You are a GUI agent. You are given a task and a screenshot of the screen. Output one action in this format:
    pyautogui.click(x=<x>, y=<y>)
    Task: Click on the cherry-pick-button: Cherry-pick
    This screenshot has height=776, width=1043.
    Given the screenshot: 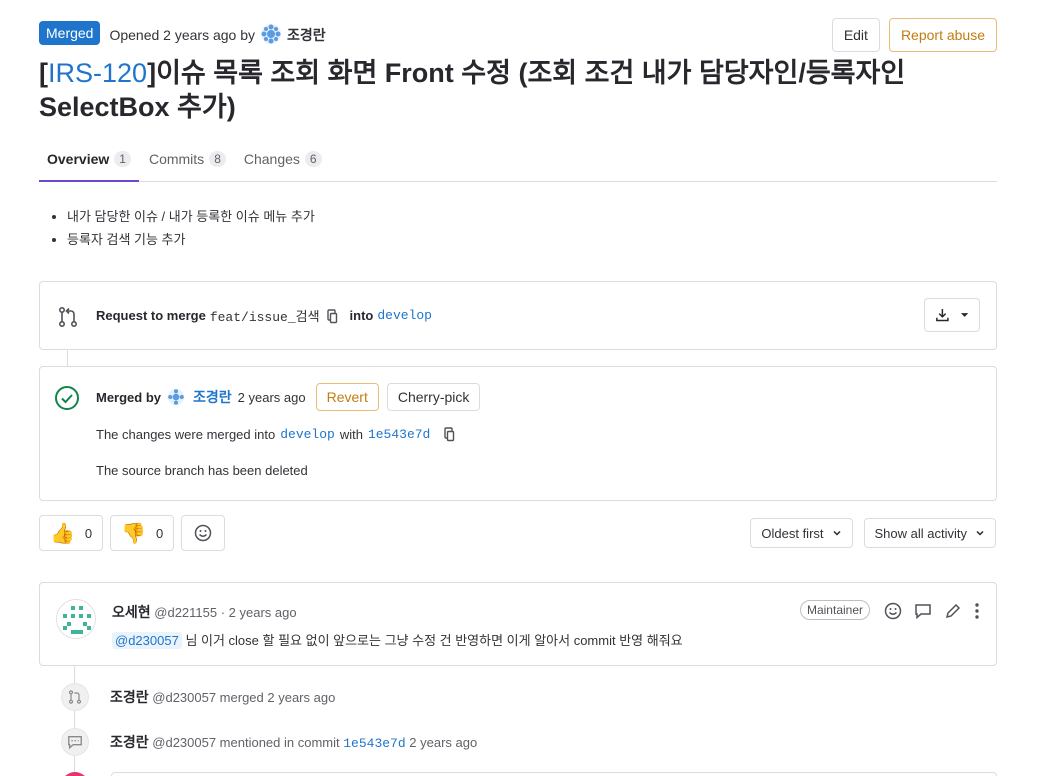 What is the action you would take?
    pyautogui.click(x=433, y=397)
    